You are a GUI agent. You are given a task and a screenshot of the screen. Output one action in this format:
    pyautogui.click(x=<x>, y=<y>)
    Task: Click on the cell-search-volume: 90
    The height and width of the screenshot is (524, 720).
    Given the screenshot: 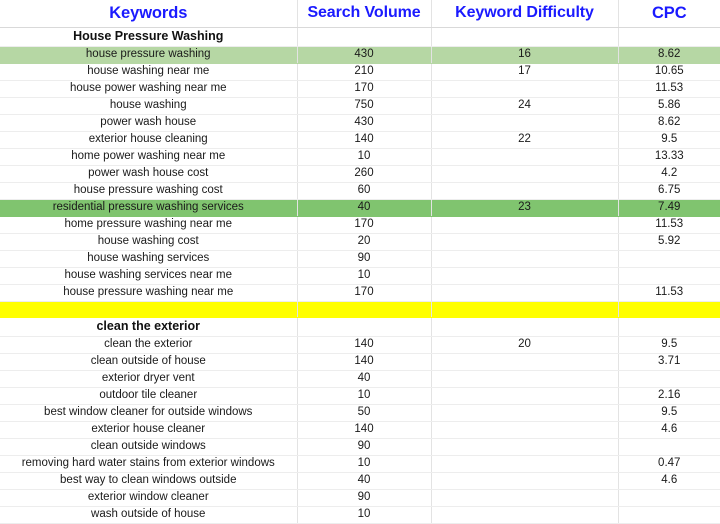 What is the action you would take?
    pyautogui.click(x=364, y=259)
    